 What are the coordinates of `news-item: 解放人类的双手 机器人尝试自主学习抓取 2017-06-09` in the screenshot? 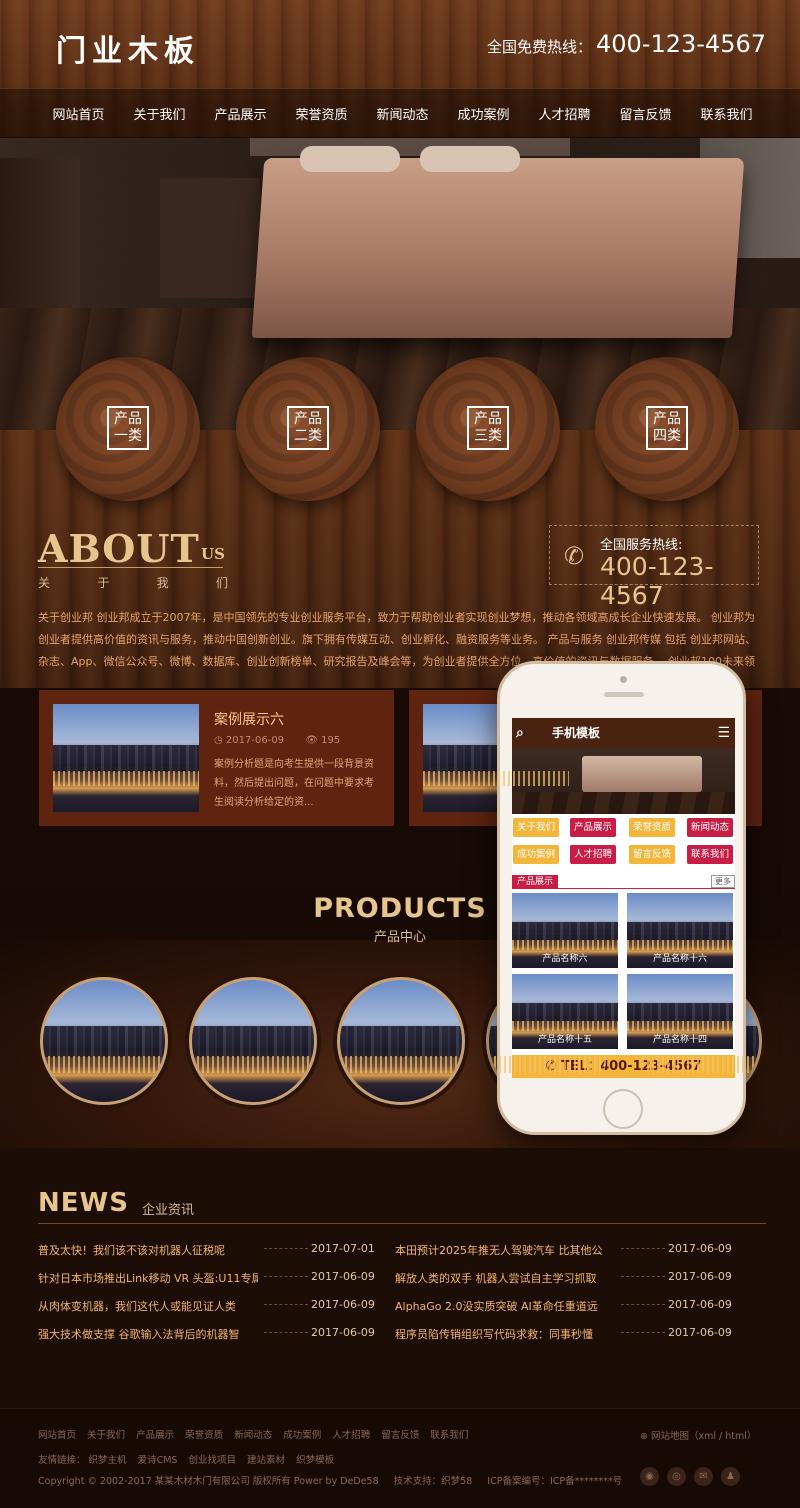 It's located at (564, 1280).